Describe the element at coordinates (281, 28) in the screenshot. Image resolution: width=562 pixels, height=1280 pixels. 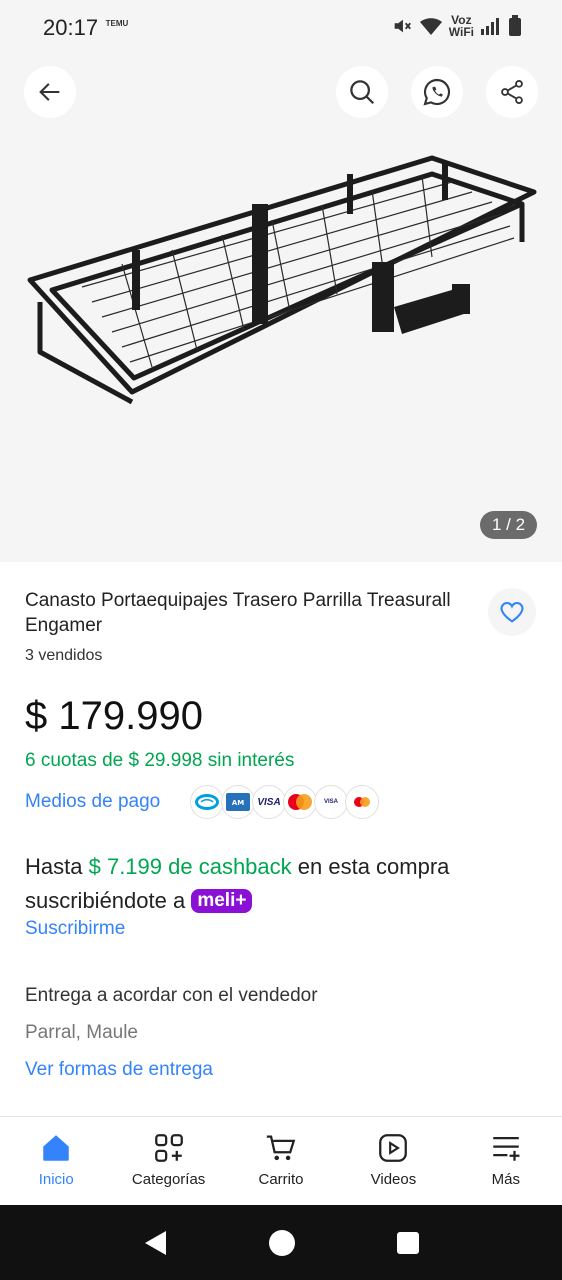
I see `status-bar: 20:17 TEMU Voz WiFi` at that location.